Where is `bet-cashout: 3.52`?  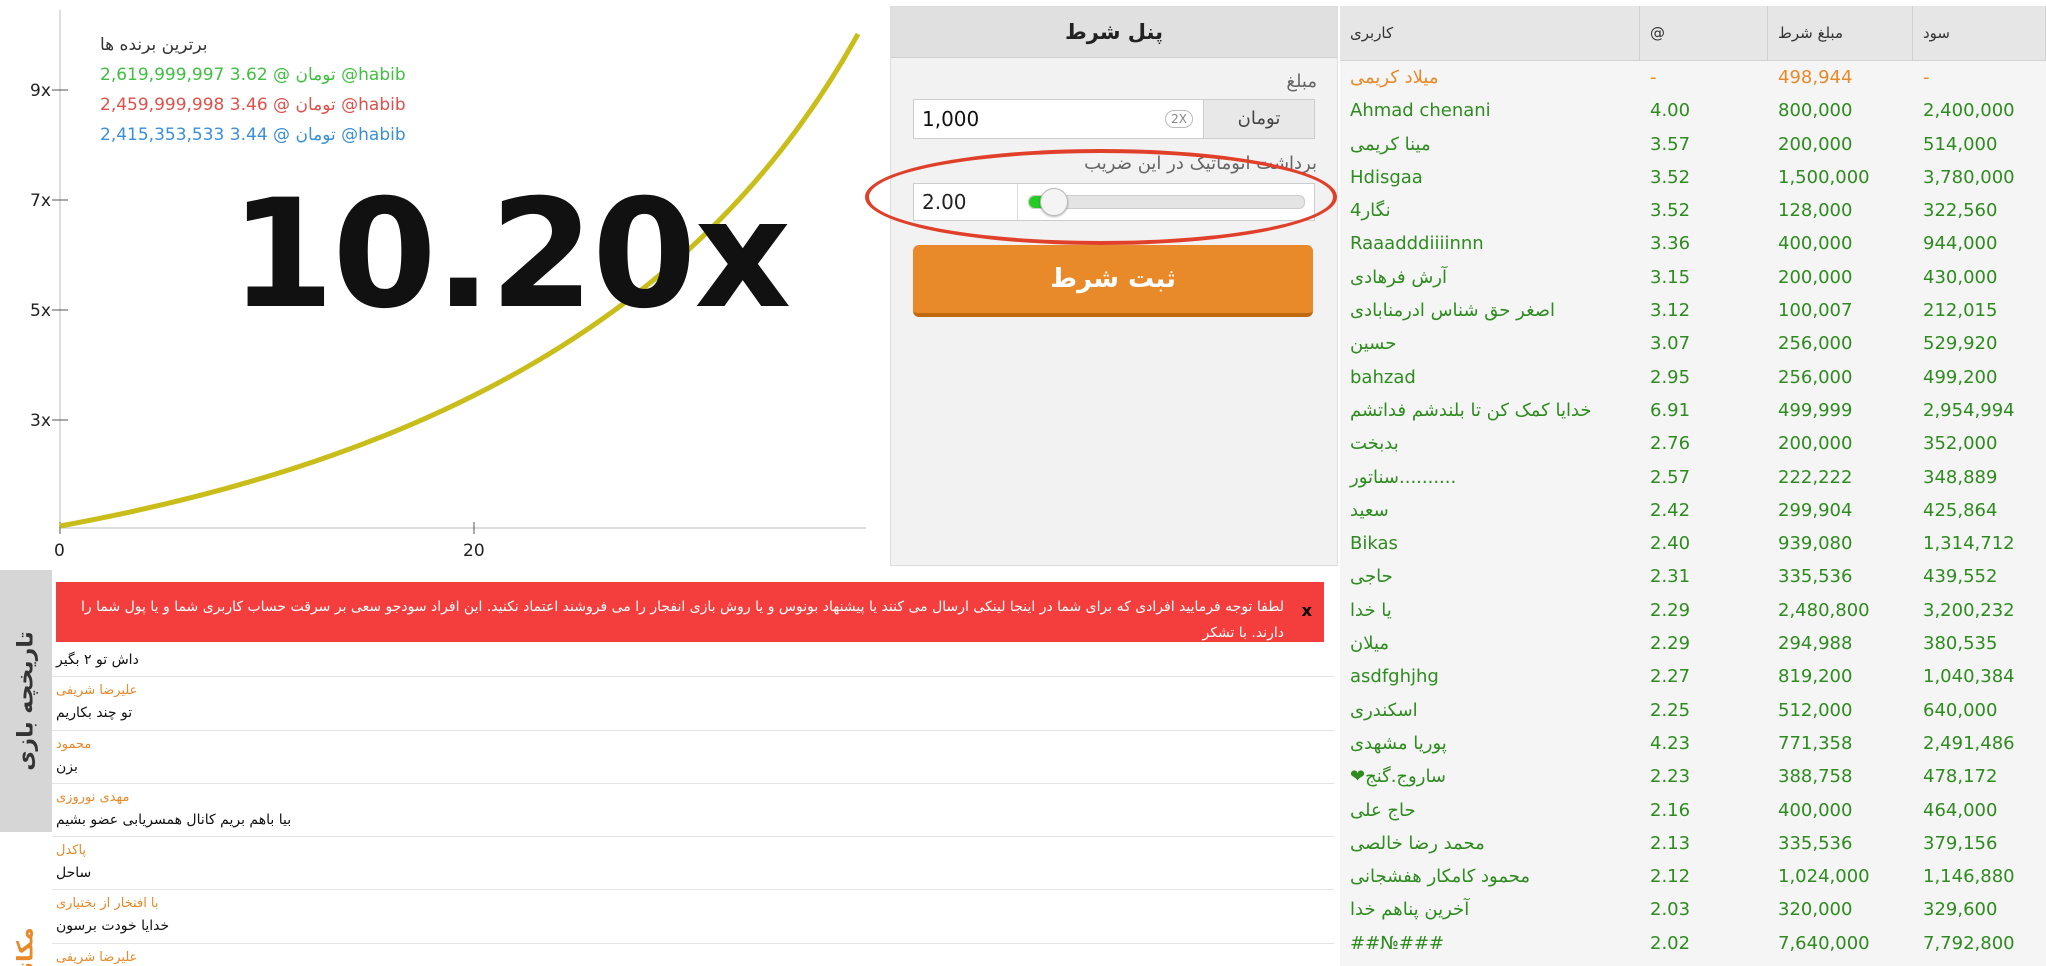
bet-cashout: 3.52 is located at coordinates (1670, 177).